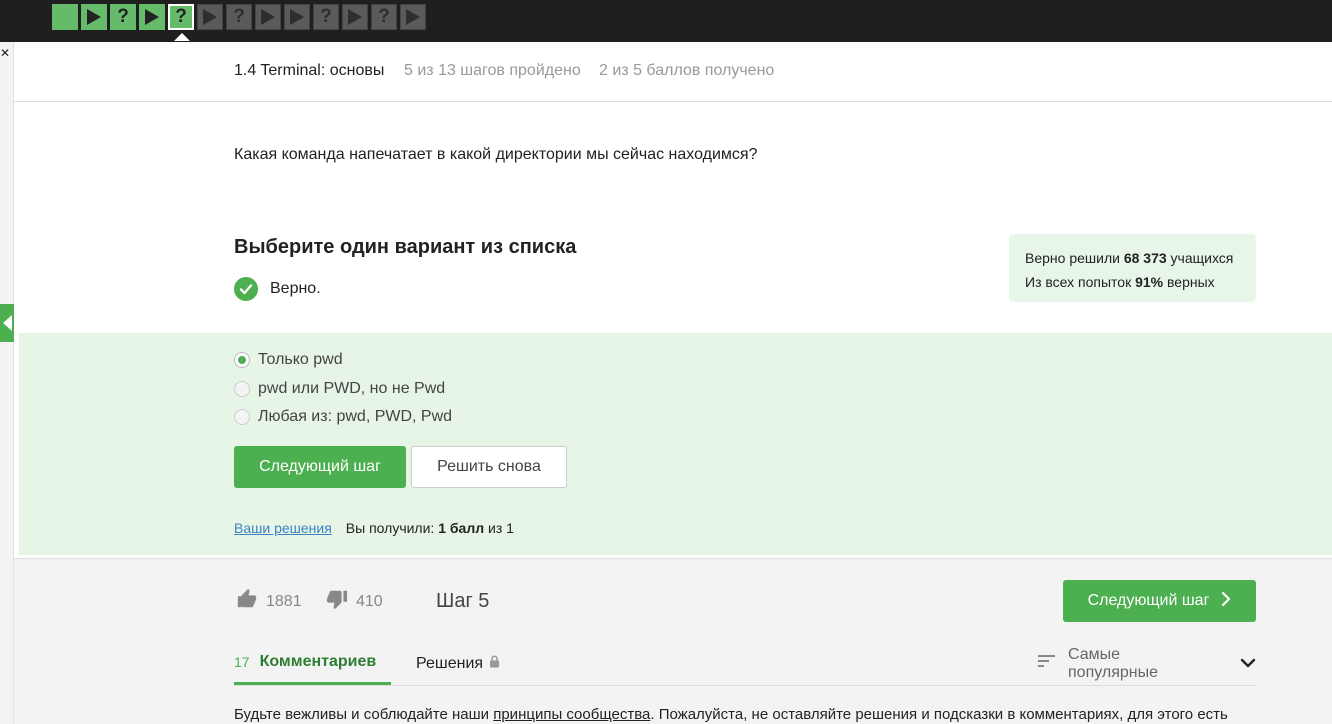  What do you see at coordinates (318, 661) in the screenshot?
I see `tab-comments-label: Комментариев` at bounding box center [318, 661].